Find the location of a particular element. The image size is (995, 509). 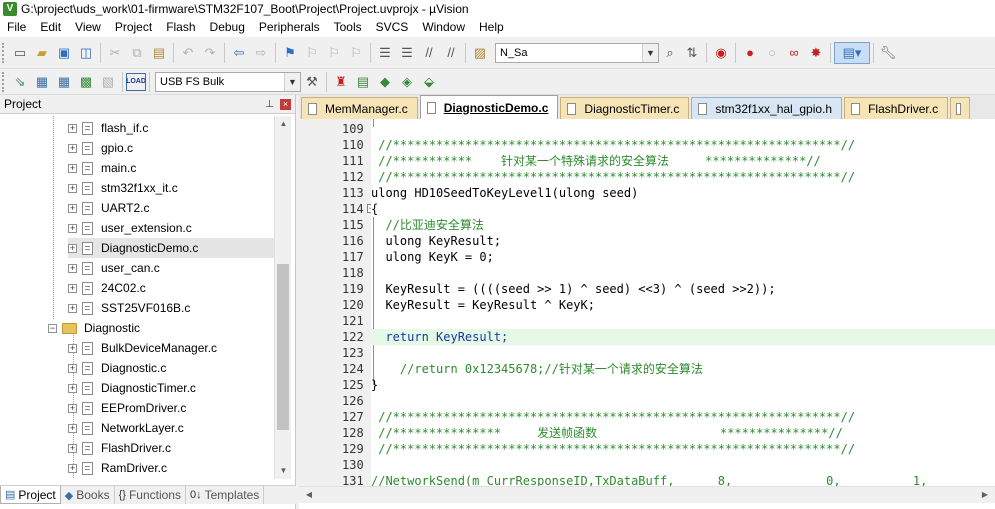

tree-file-item: + EEPromDriver.c is located at coordinates (127, 408).